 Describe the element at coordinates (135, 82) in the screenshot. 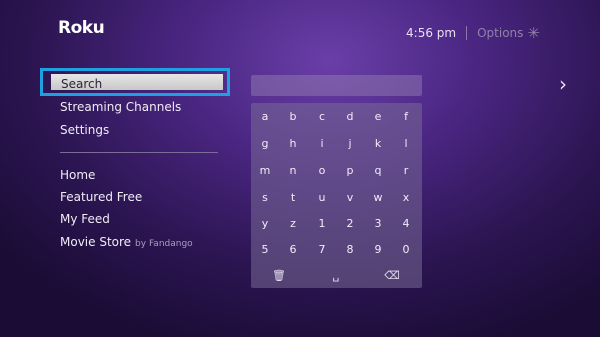

I see `menu-item-search: Search` at that location.